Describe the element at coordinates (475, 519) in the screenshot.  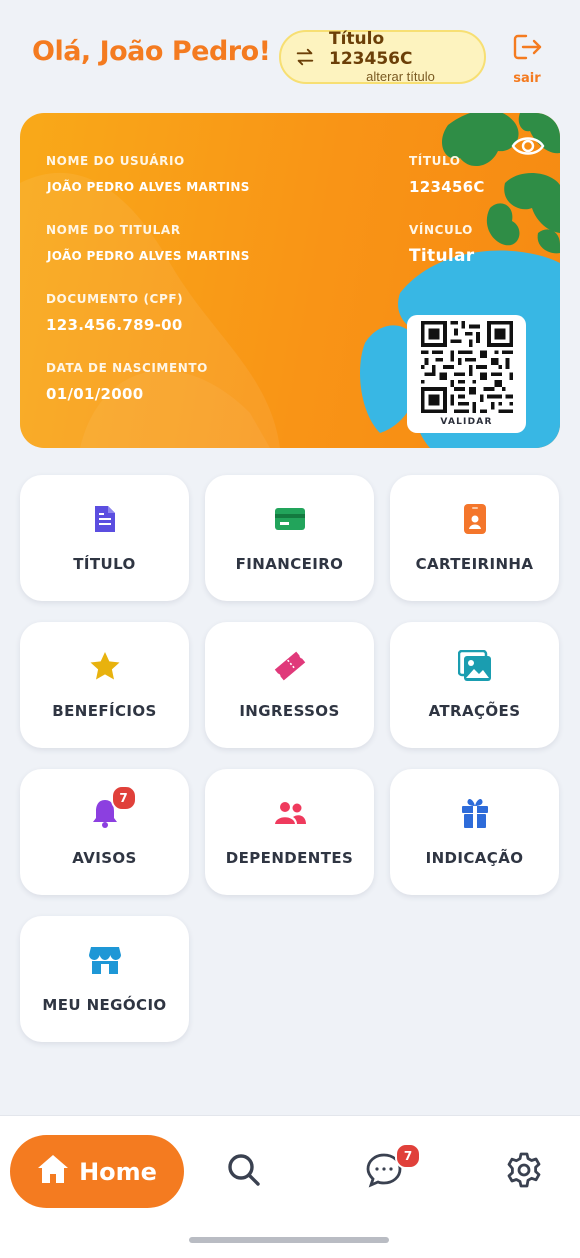
I see `phone-id-icon` at that location.